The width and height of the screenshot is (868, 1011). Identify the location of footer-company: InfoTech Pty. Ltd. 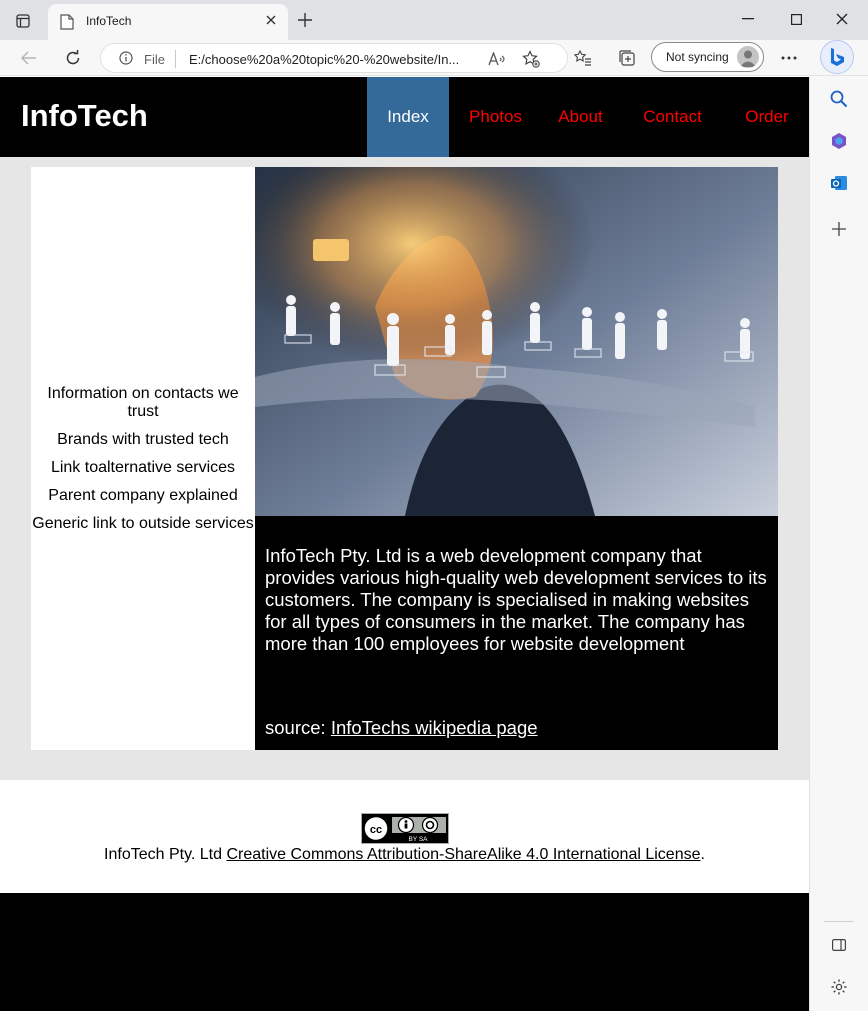
(165, 854).